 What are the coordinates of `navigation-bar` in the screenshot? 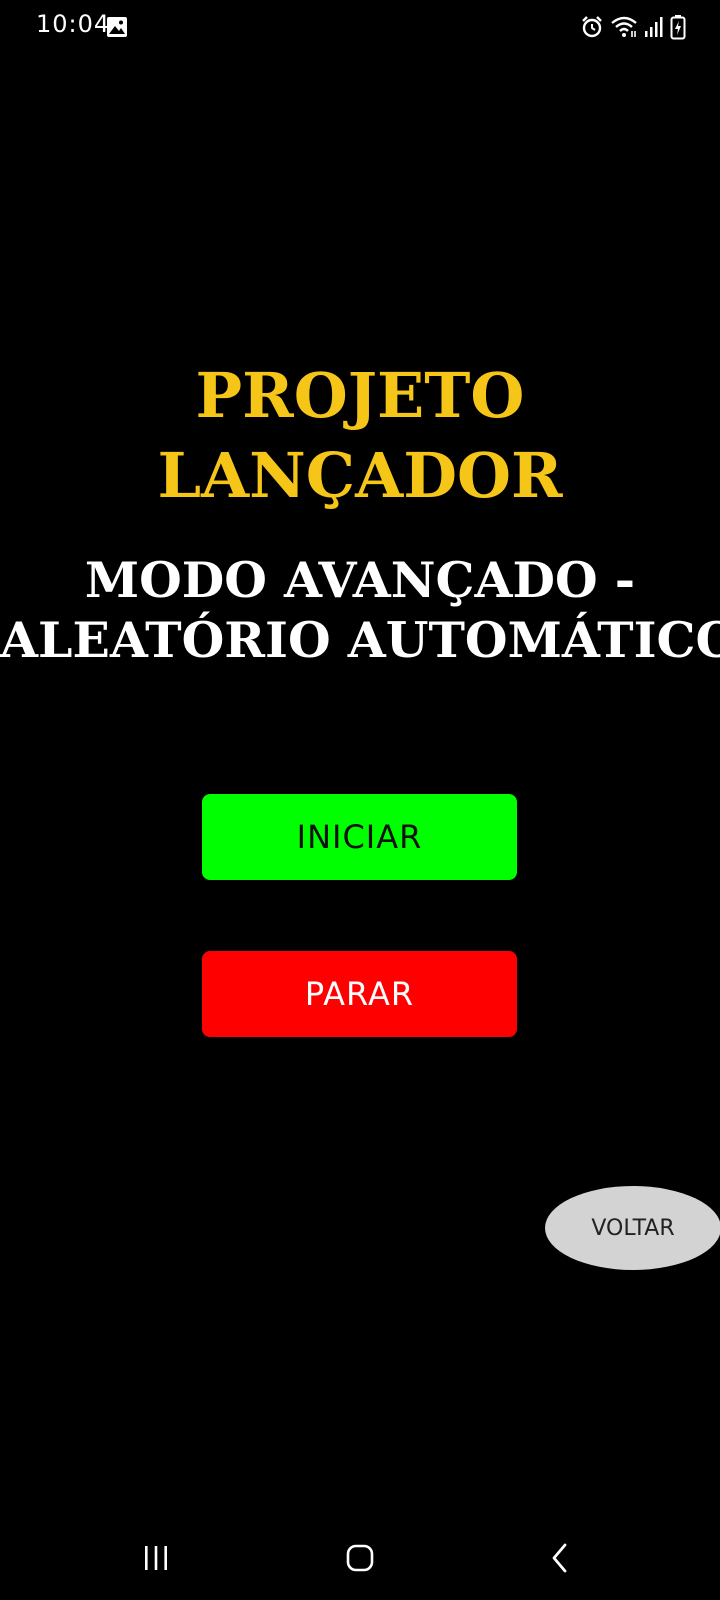 It's located at (360, 1558).